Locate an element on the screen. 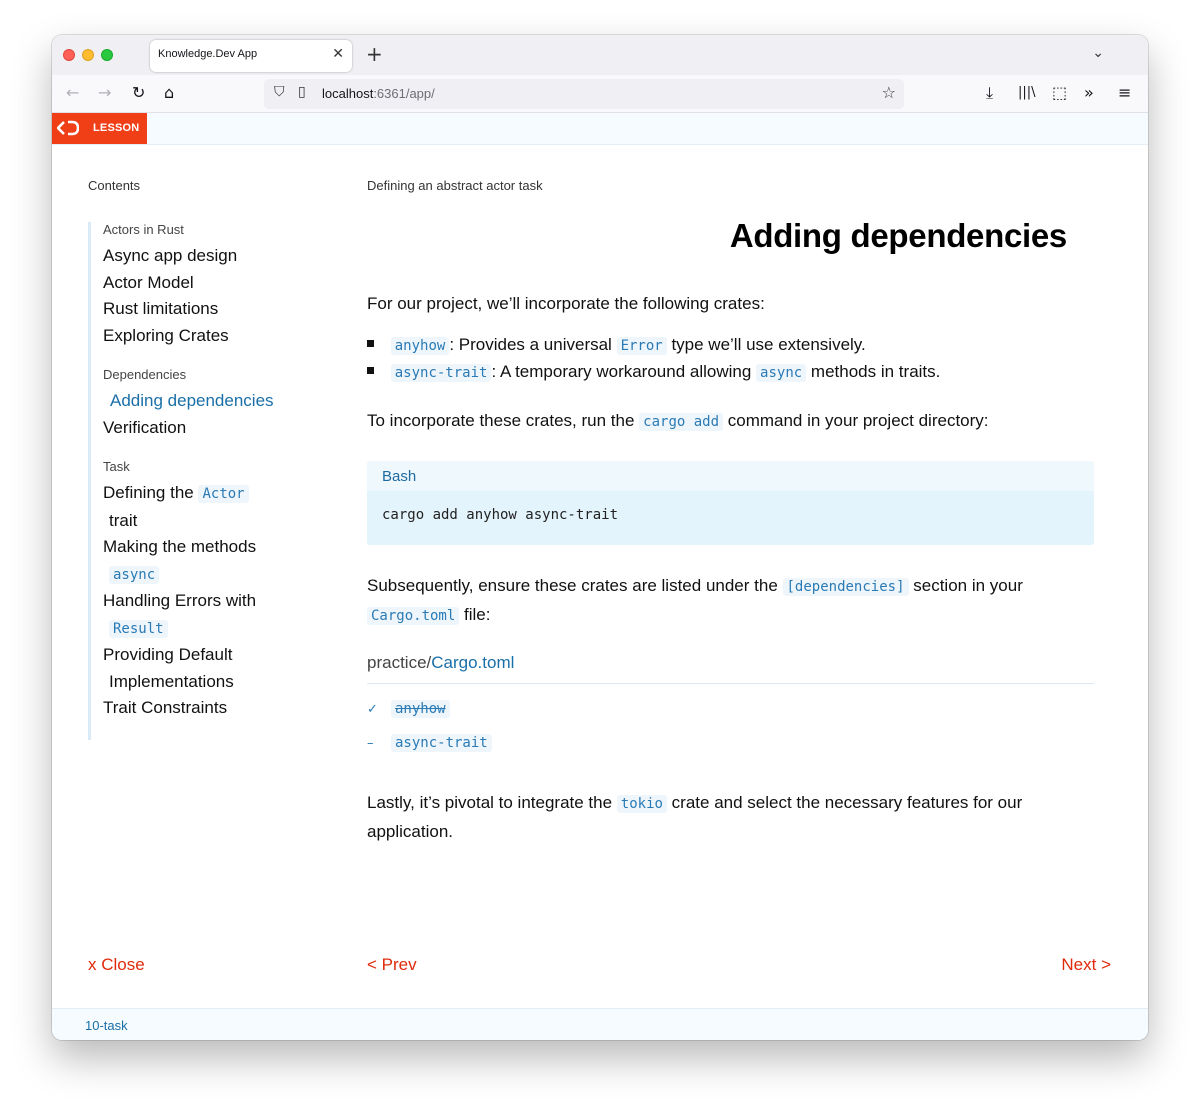  close-button: x Close is located at coordinates (116, 965).